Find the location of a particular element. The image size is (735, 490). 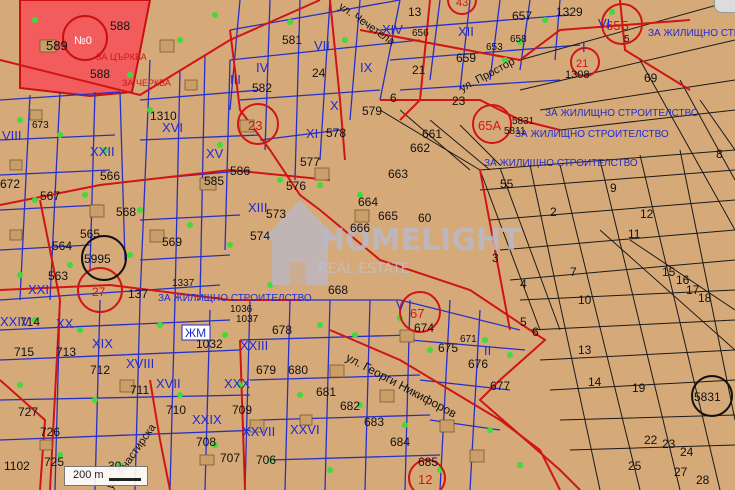

parcel-1032: 1032 is located at coordinates (209, 344).